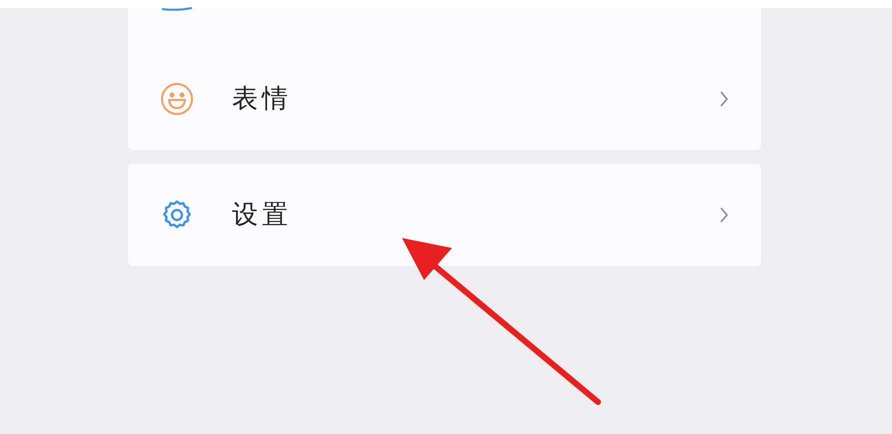  What do you see at coordinates (262, 215) in the screenshot?
I see `menu-item-label: 设置` at bounding box center [262, 215].